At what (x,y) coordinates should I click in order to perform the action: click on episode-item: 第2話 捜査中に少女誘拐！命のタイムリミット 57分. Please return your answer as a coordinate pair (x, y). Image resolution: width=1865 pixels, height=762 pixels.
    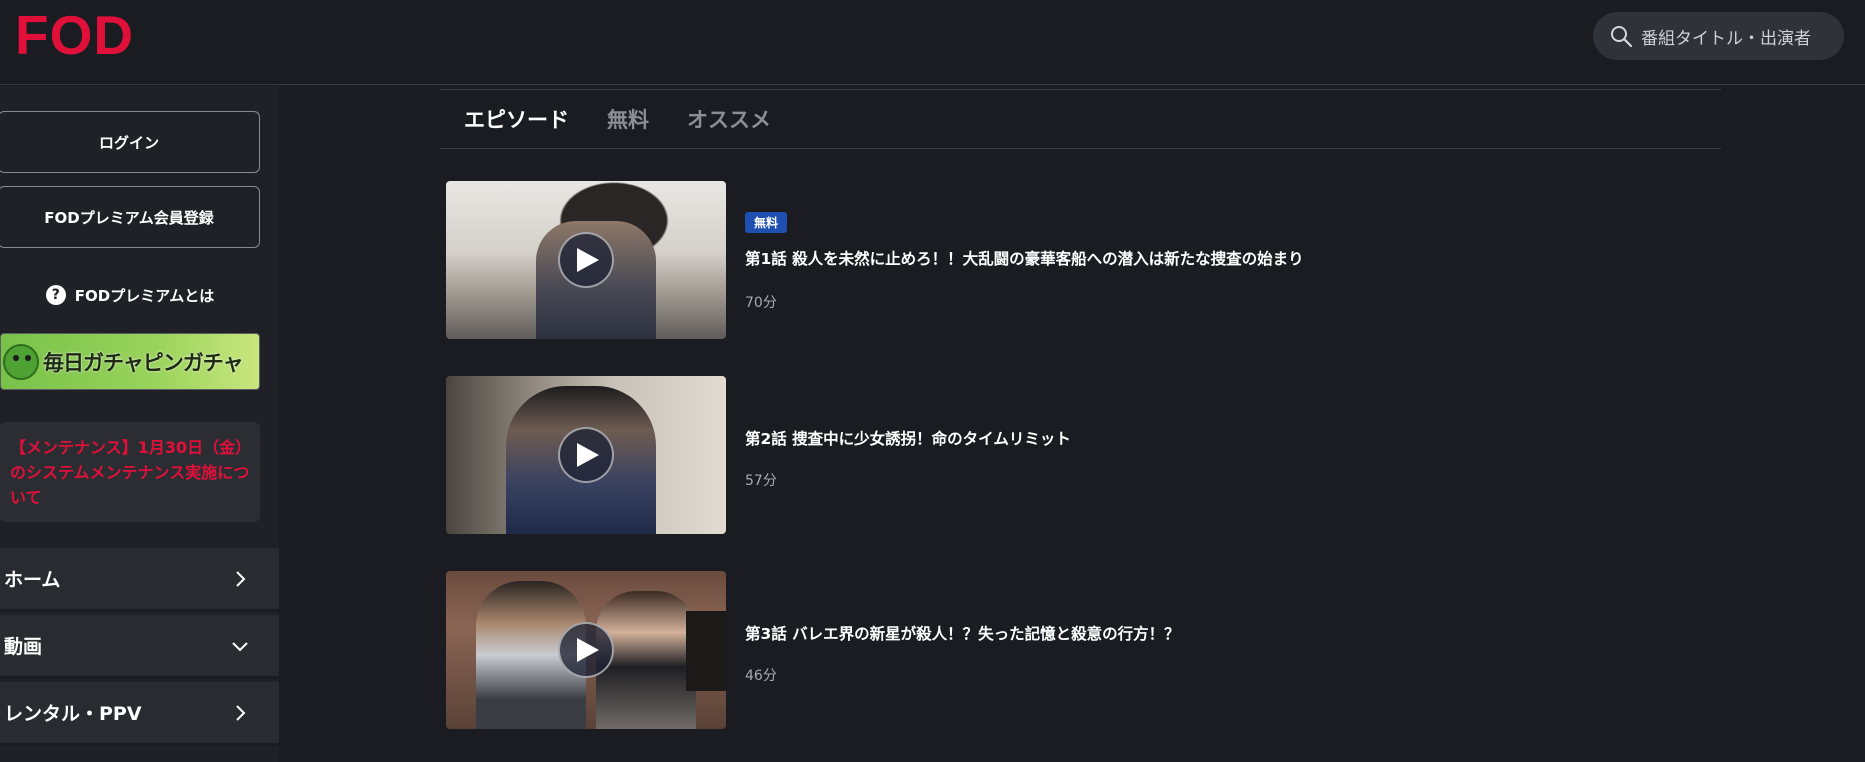
    Looking at the image, I should click on (1046, 455).